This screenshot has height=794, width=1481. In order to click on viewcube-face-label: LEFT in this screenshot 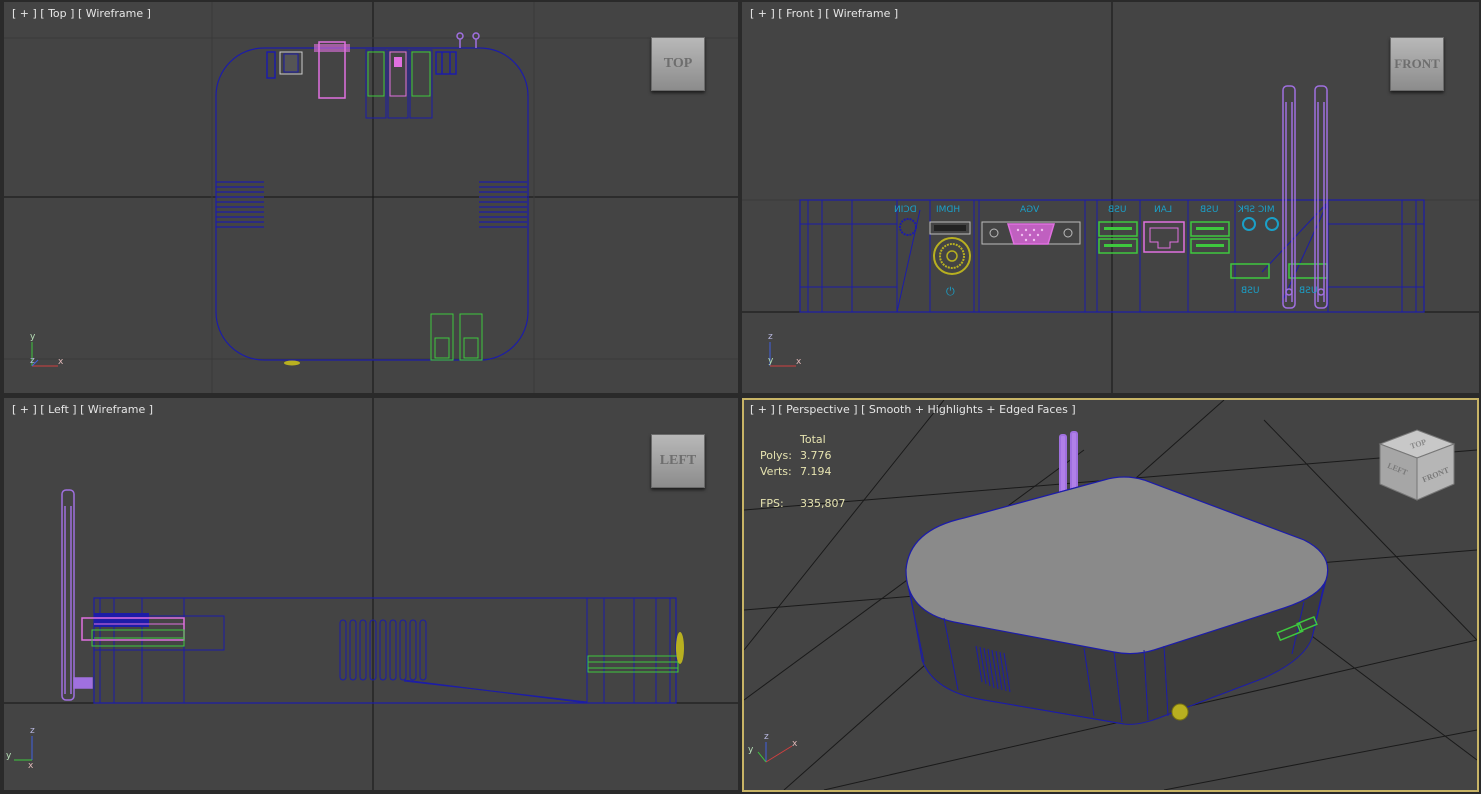, I will do `click(678, 460)`.